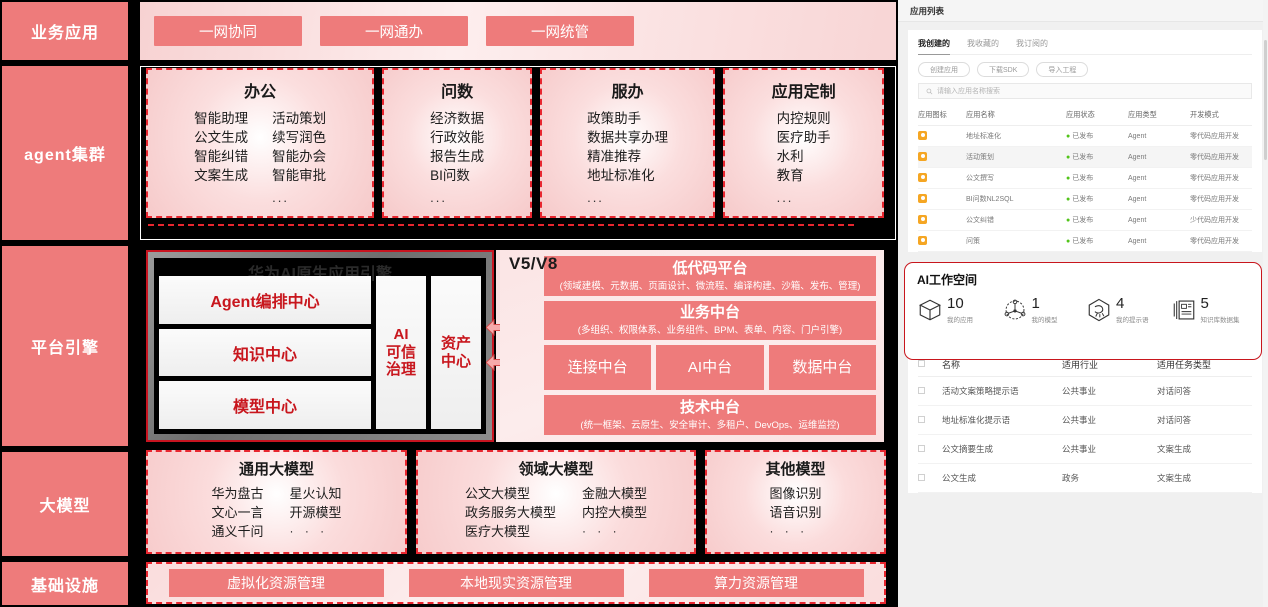  Describe the element at coordinates (1085, 420) in the screenshot. I see `table-row: 地址标准化提示语 公共事业 对话问答` at that location.